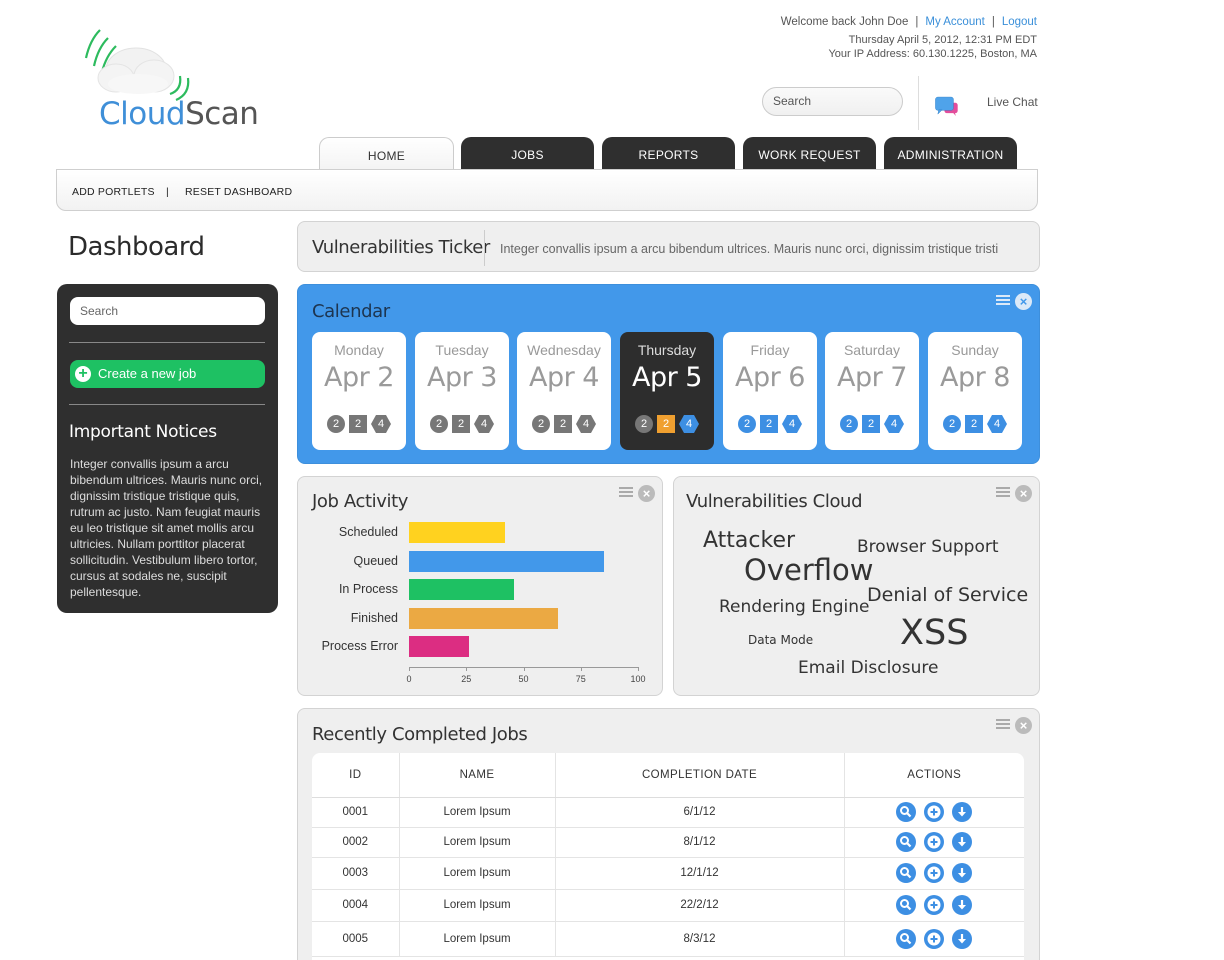 The height and width of the screenshot is (960, 1224). Describe the element at coordinates (699, 775) in the screenshot. I see `column-header-completion-date: COMPLETION DATE` at that location.